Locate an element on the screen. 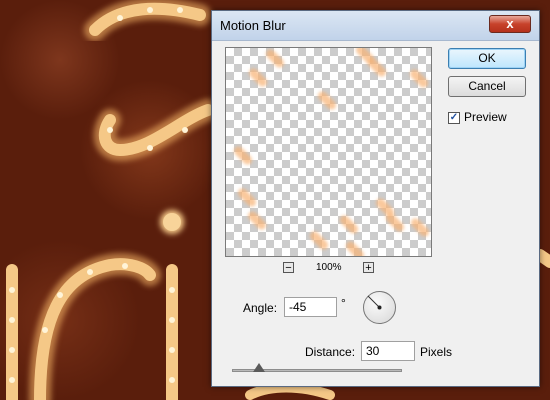  close-icon: x is located at coordinates (510, 23).